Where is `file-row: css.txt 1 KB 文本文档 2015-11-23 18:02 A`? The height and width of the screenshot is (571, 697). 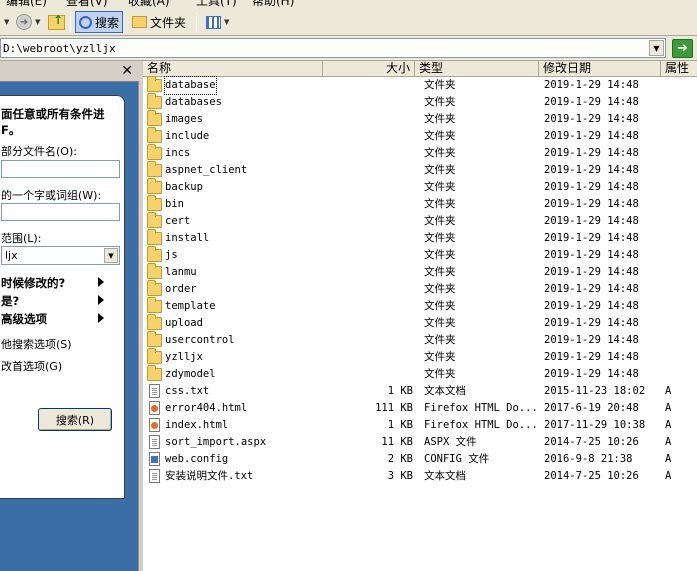 file-row: css.txt 1 KB 文本文档 2015-11-23 18:02 A is located at coordinates (420, 391).